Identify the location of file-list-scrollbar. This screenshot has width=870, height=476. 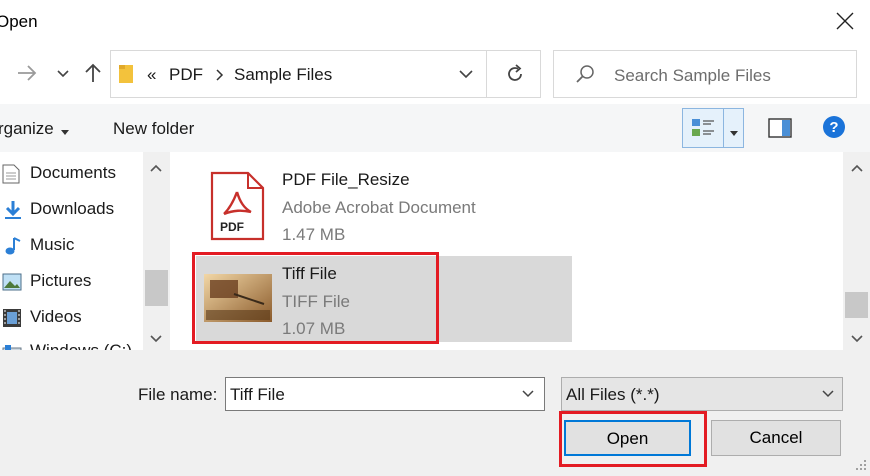
(856, 251).